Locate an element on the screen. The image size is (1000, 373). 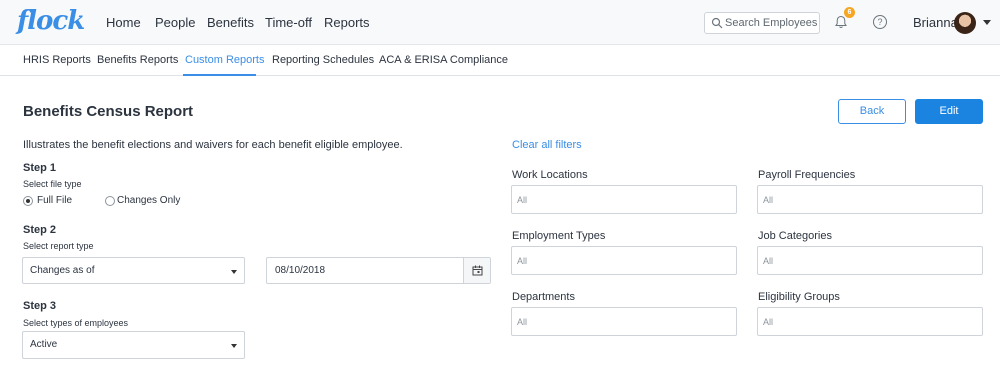
radio-full-file is located at coordinates (28, 201).